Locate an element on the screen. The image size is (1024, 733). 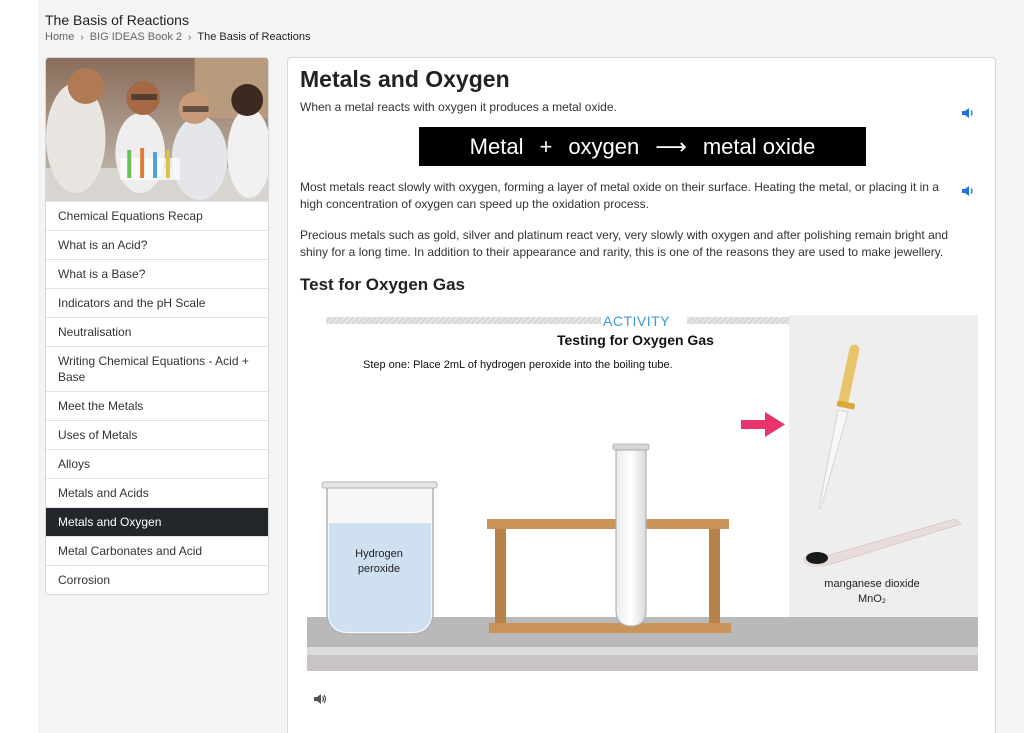
sidebar-item-writing-chemical-equations: Writing Chemical Equations - Acid + Base is located at coordinates (157, 368).